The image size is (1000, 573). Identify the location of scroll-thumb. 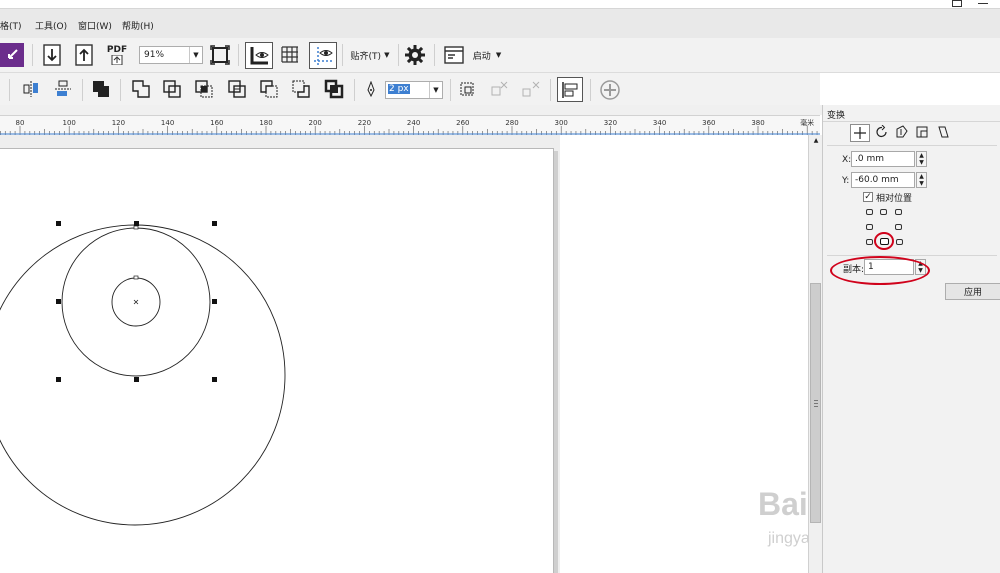
(815, 403).